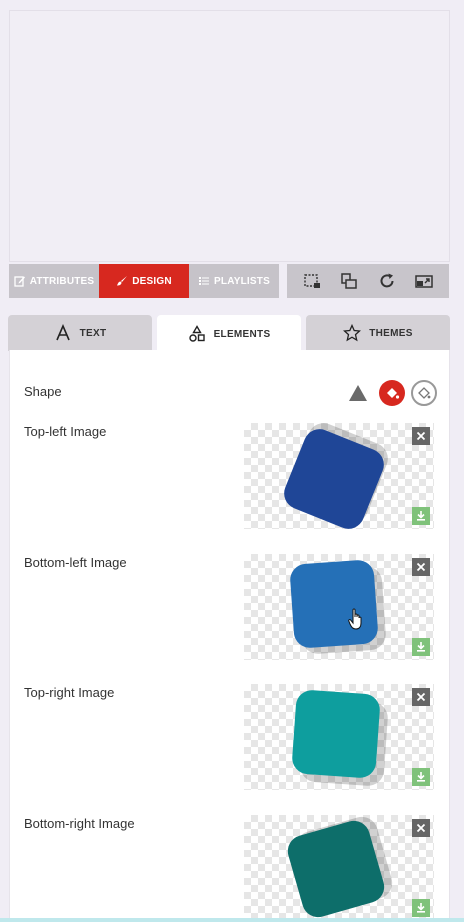 Image resolution: width=464 pixels, height=922 pixels. I want to click on tab-elements: ELEMENTS, so click(229, 334).